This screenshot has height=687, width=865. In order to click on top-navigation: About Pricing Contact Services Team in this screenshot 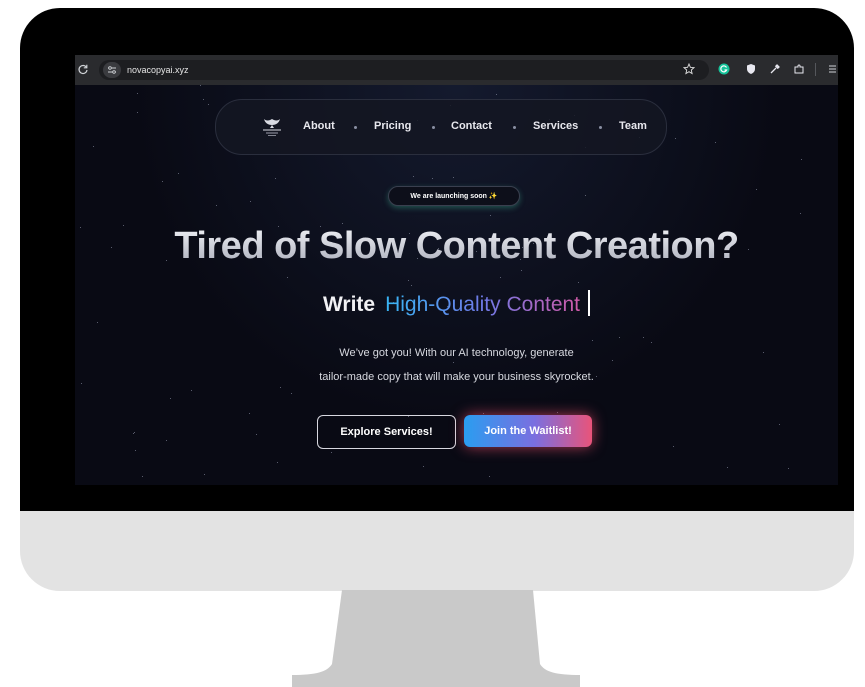, I will do `click(441, 127)`.